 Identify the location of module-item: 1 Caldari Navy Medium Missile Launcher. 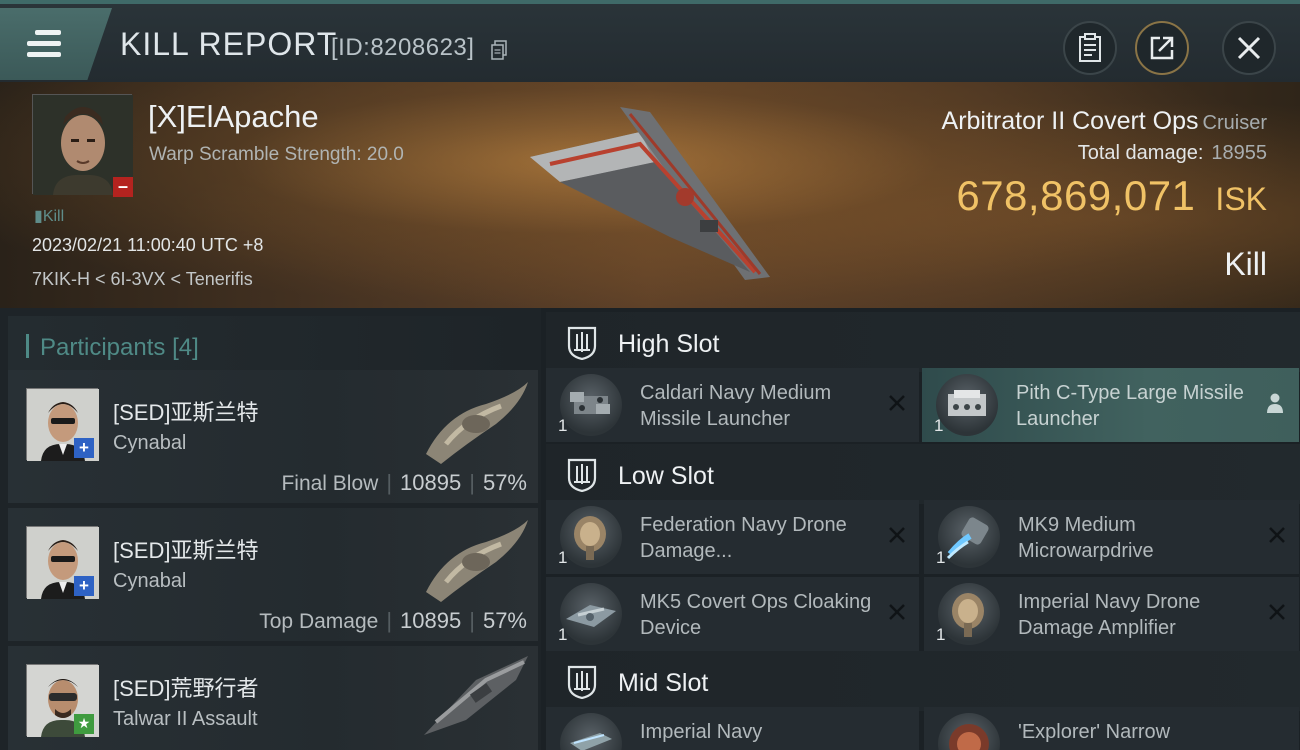
(732, 405).